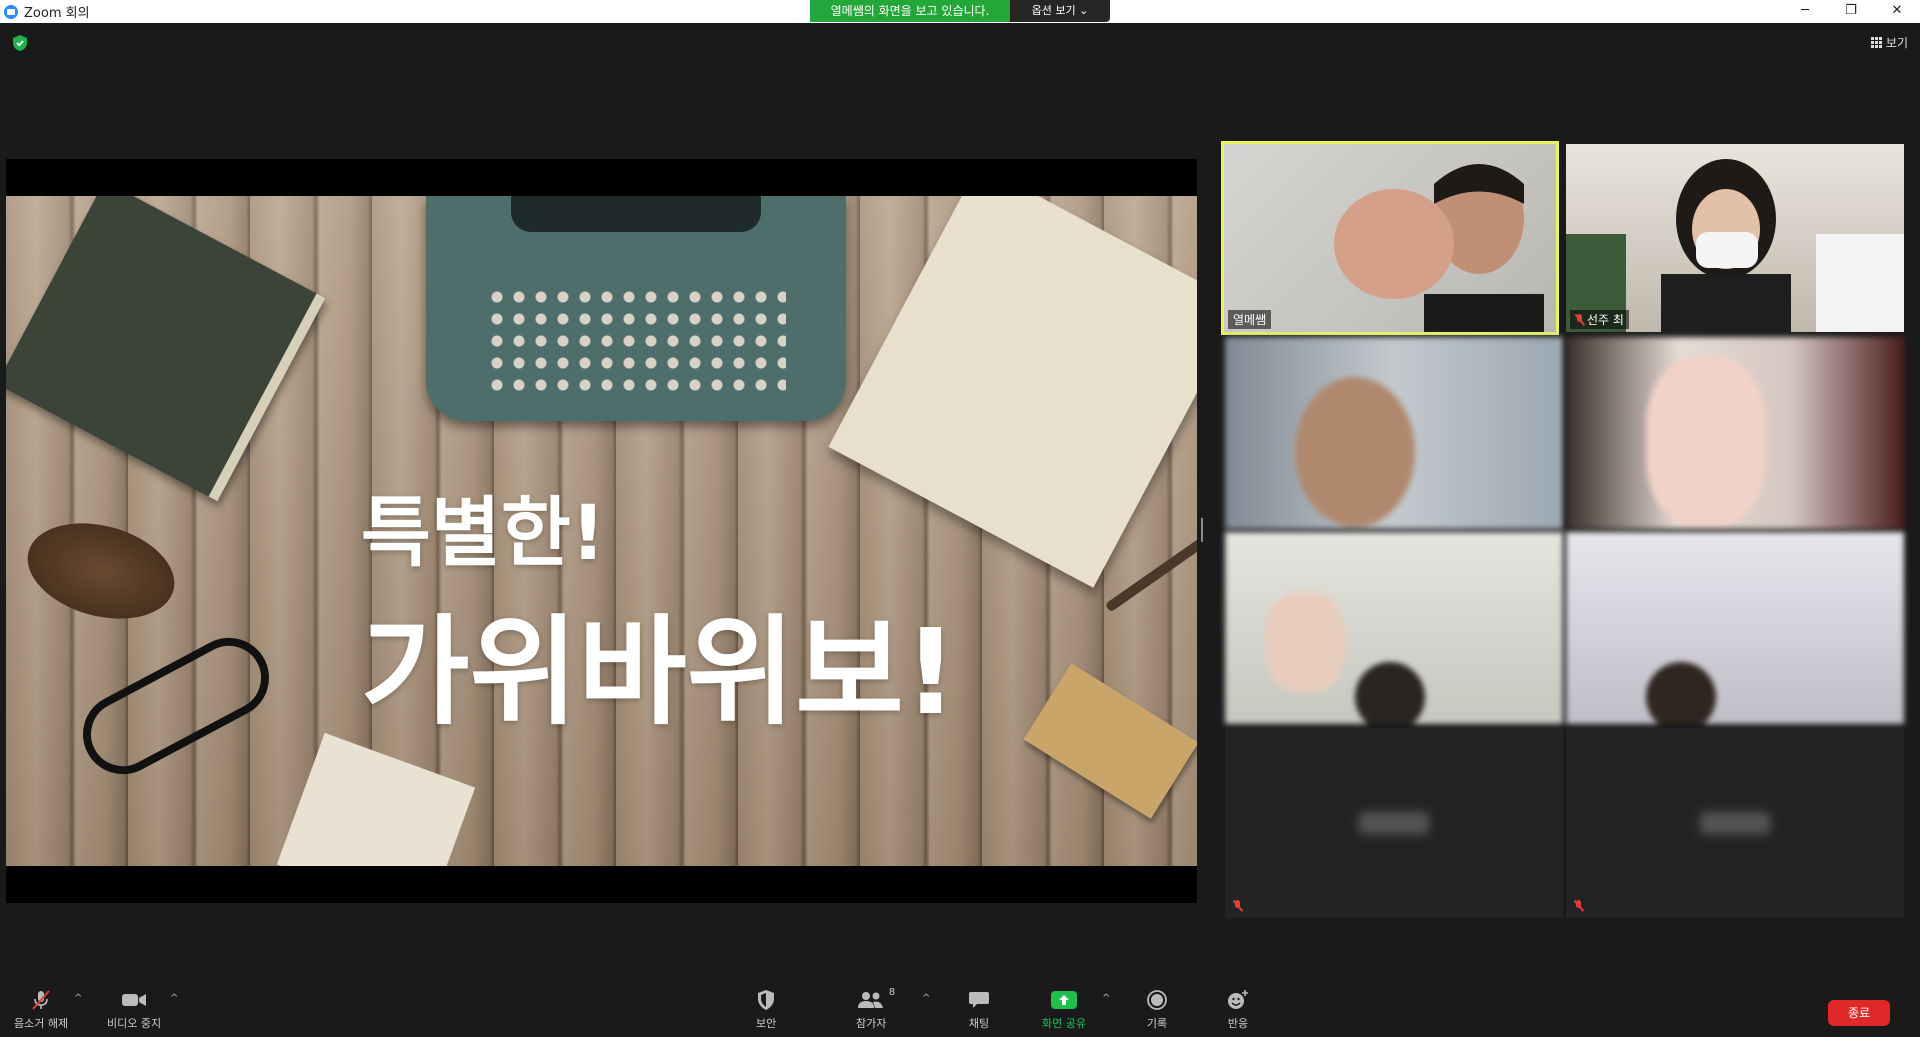 Image resolution: width=1920 pixels, height=1037 pixels. I want to click on book-image, so click(166, 349).